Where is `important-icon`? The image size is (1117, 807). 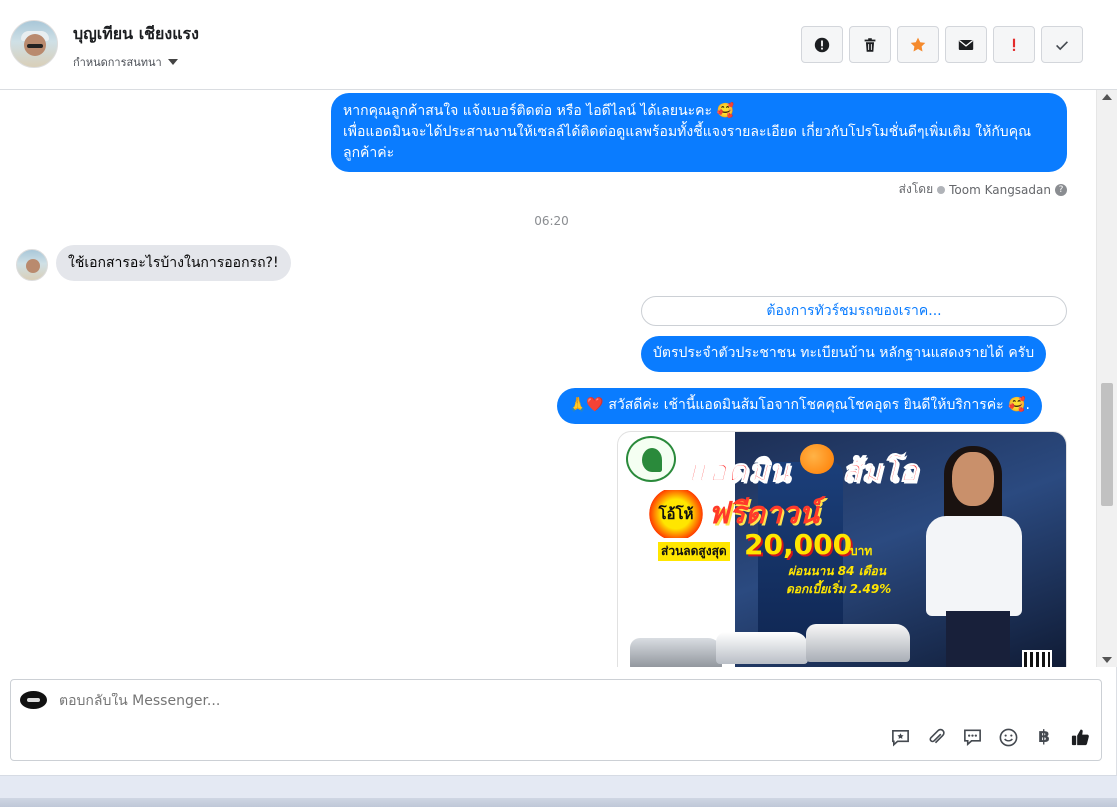
important-icon is located at coordinates (1014, 44).